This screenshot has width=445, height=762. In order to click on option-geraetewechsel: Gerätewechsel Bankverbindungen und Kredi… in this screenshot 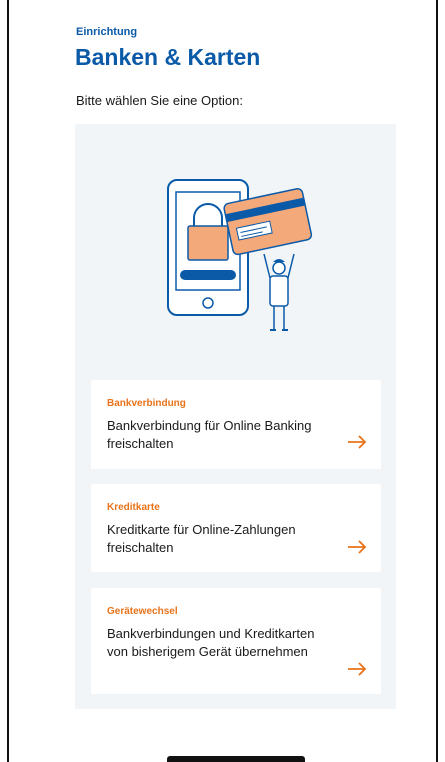, I will do `click(236, 641)`.